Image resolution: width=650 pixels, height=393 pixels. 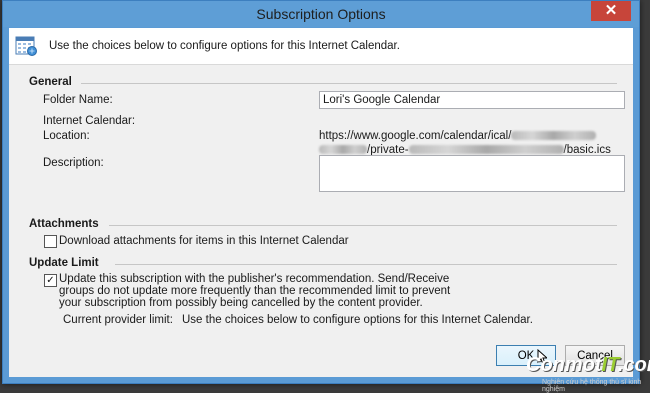 What do you see at coordinates (78, 100) in the screenshot?
I see `folder-name-label: Folder Name:` at bounding box center [78, 100].